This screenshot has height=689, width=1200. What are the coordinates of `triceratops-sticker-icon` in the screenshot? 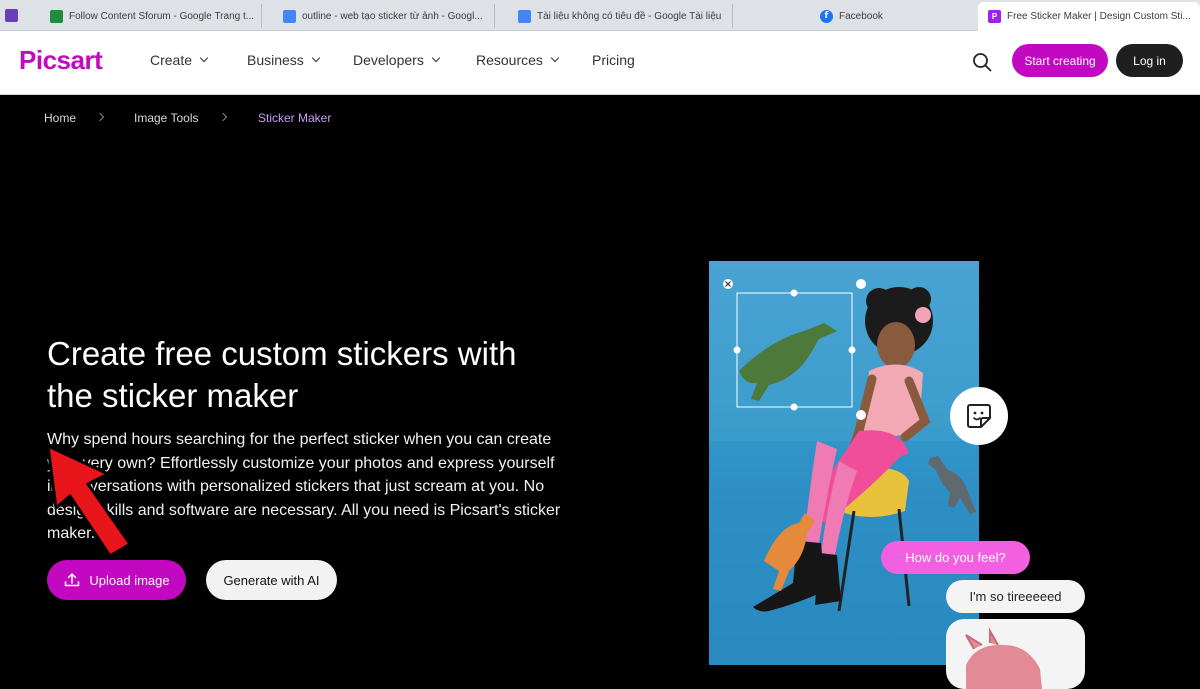 It's located at (1003, 658).